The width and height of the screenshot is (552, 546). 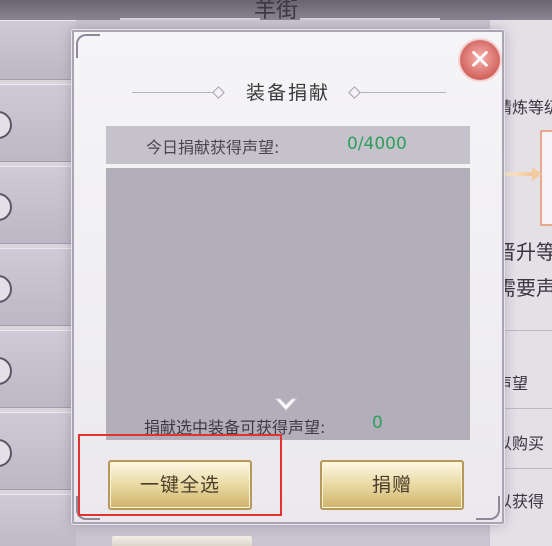 What do you see at coordinates (524, 107) in the screenshot?
I see `right-text-refine-level: 精炼等级` at bounding box center [524, 107].